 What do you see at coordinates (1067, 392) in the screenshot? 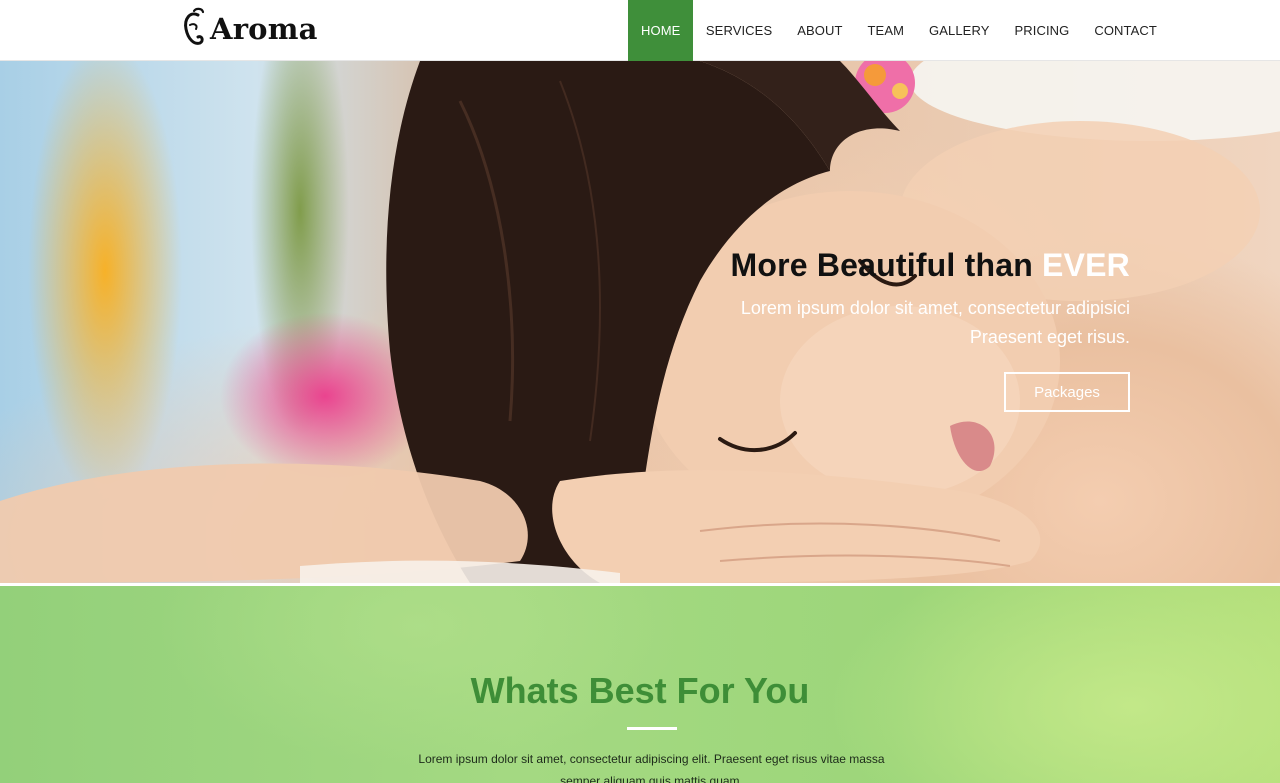
I see `packages-button: Packages` at bounding box center [1067, 392].